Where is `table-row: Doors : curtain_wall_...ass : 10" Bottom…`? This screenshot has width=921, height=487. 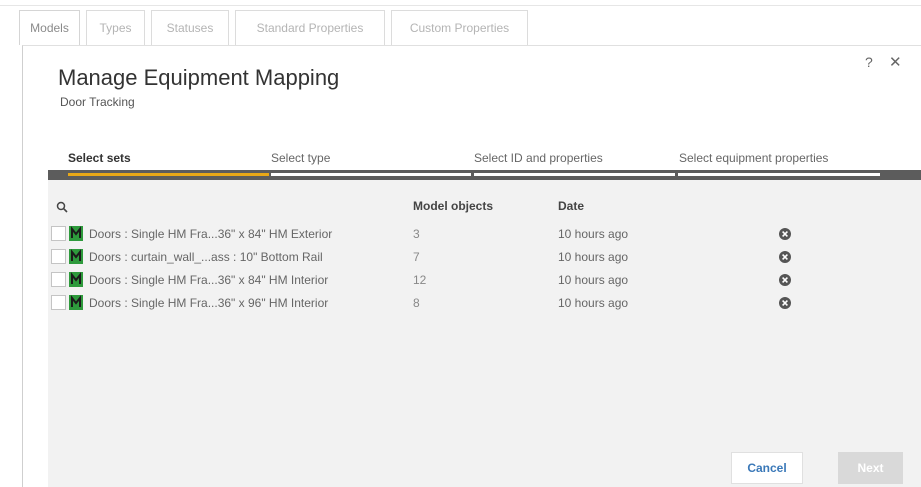
table-row: Doors : curtain_wall_...ass : 10" Bottom… is located at coordinates (484, 257).